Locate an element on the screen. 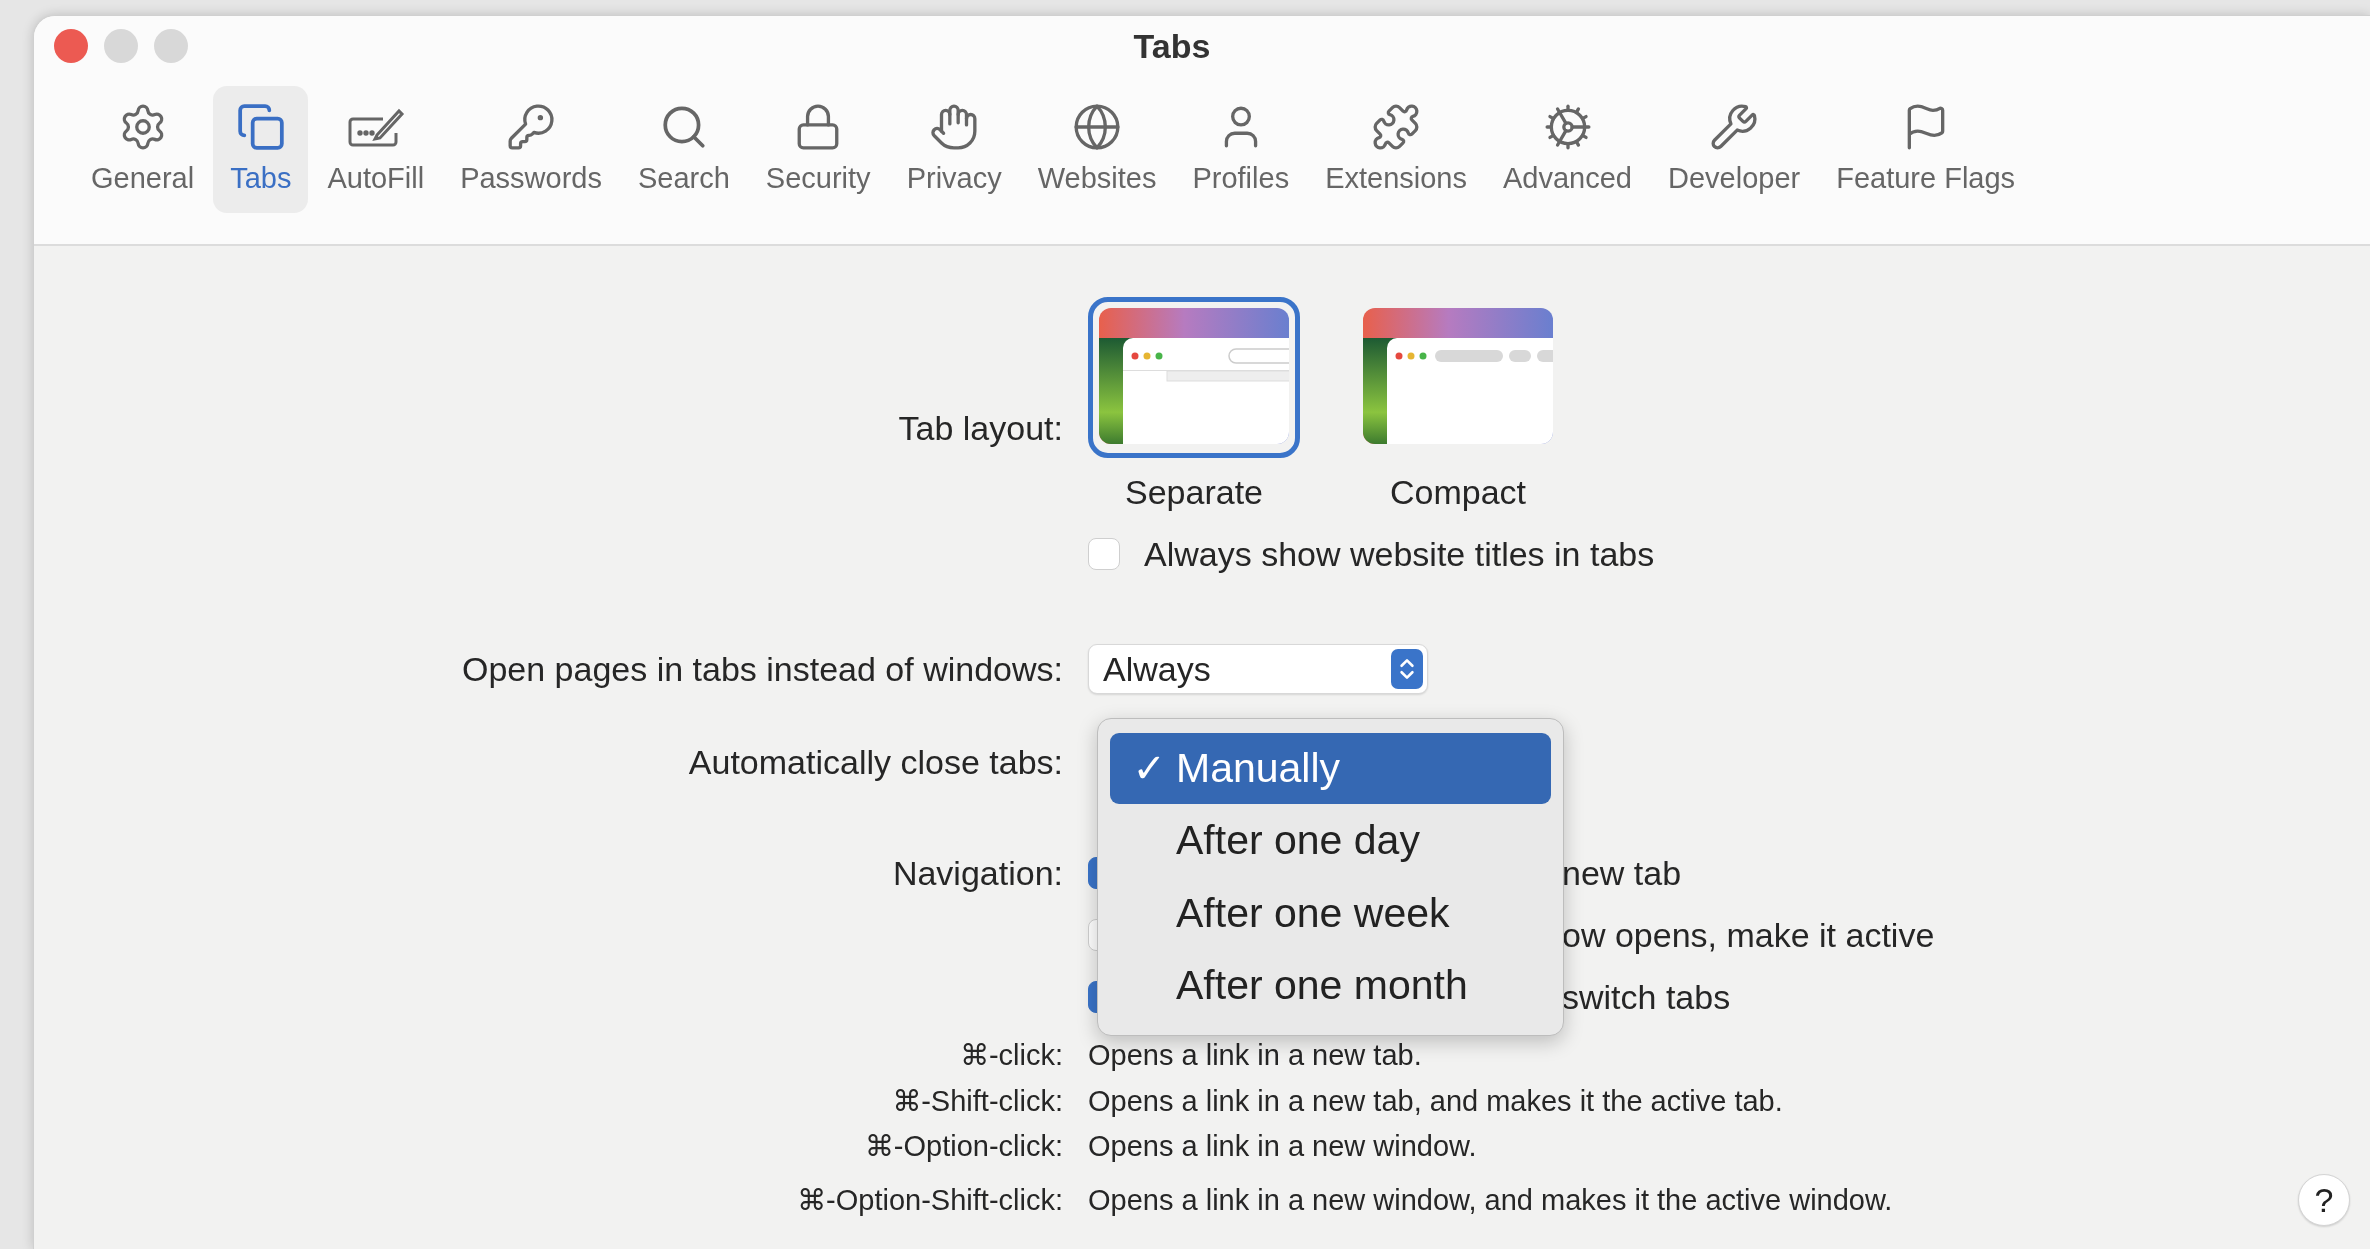 Image resolution: width=2370 pixels, height=1249 pixels. option-caption: Separate is located at coordinates (1194, 492).